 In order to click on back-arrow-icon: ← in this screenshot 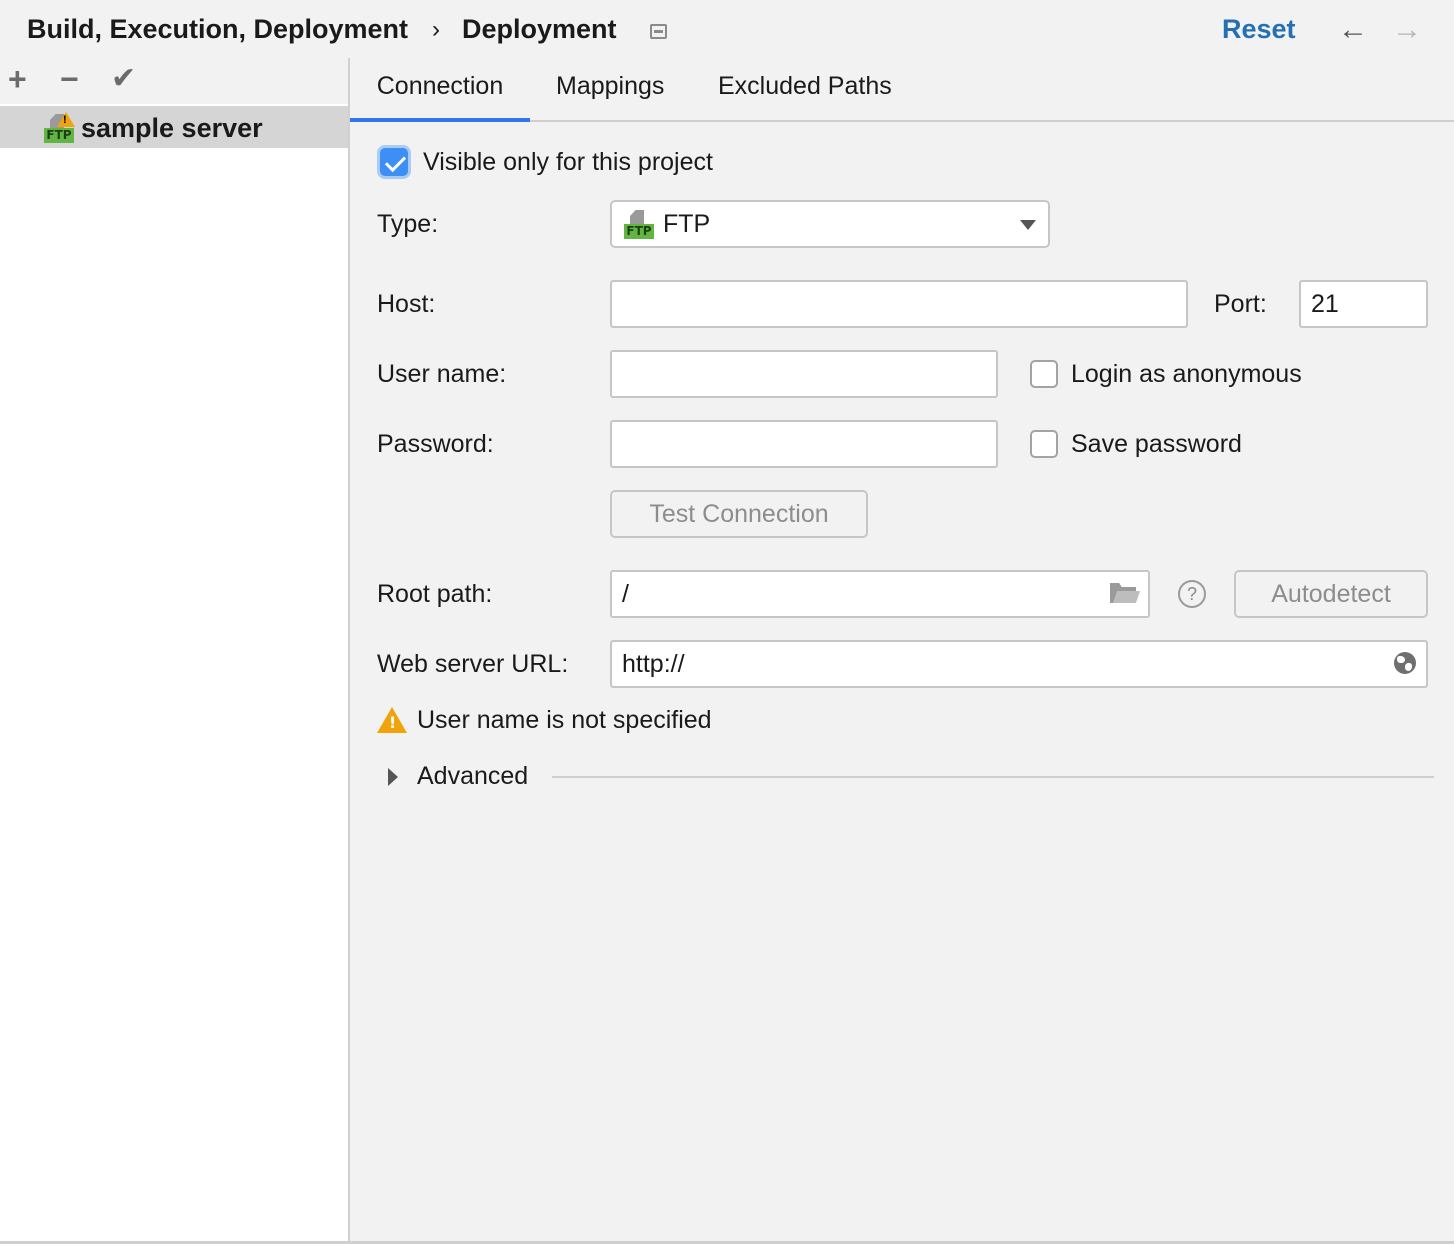, I will do `click(1353, 30)`.